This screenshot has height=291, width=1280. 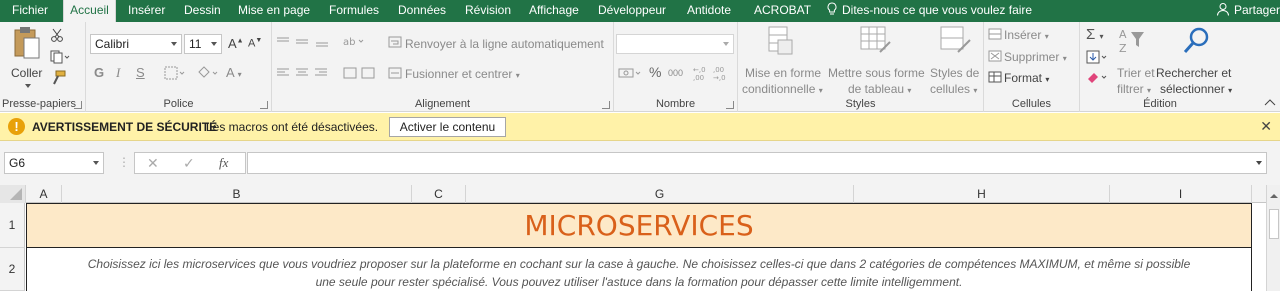 I want to click on conditional-formatting-label-2: conditionnelle ▾, so click(x=782, y=89).